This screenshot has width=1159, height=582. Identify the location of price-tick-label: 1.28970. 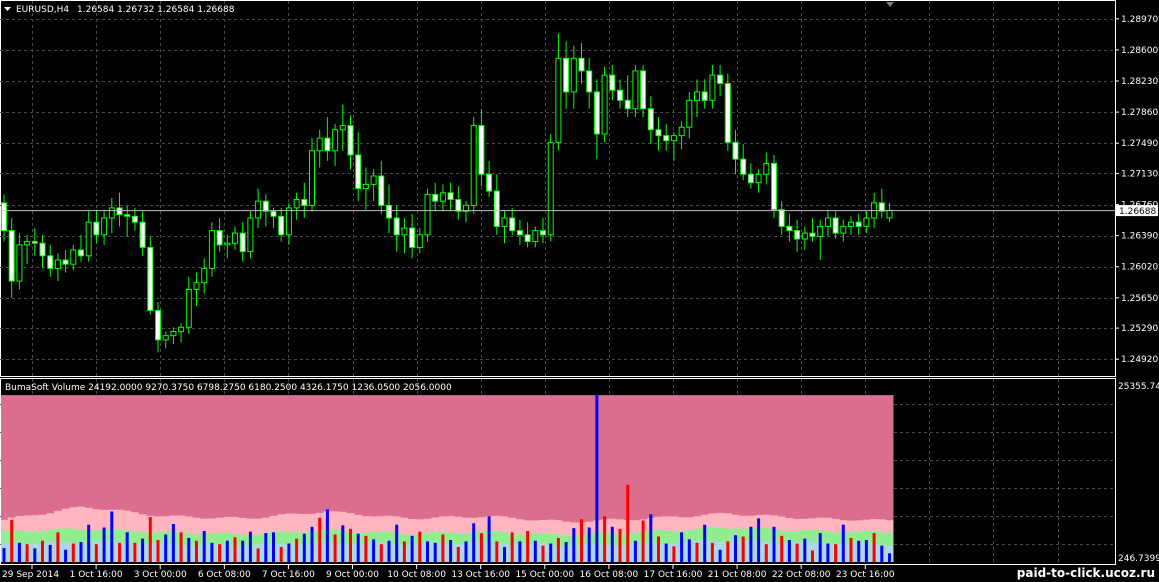
(1139, 20).